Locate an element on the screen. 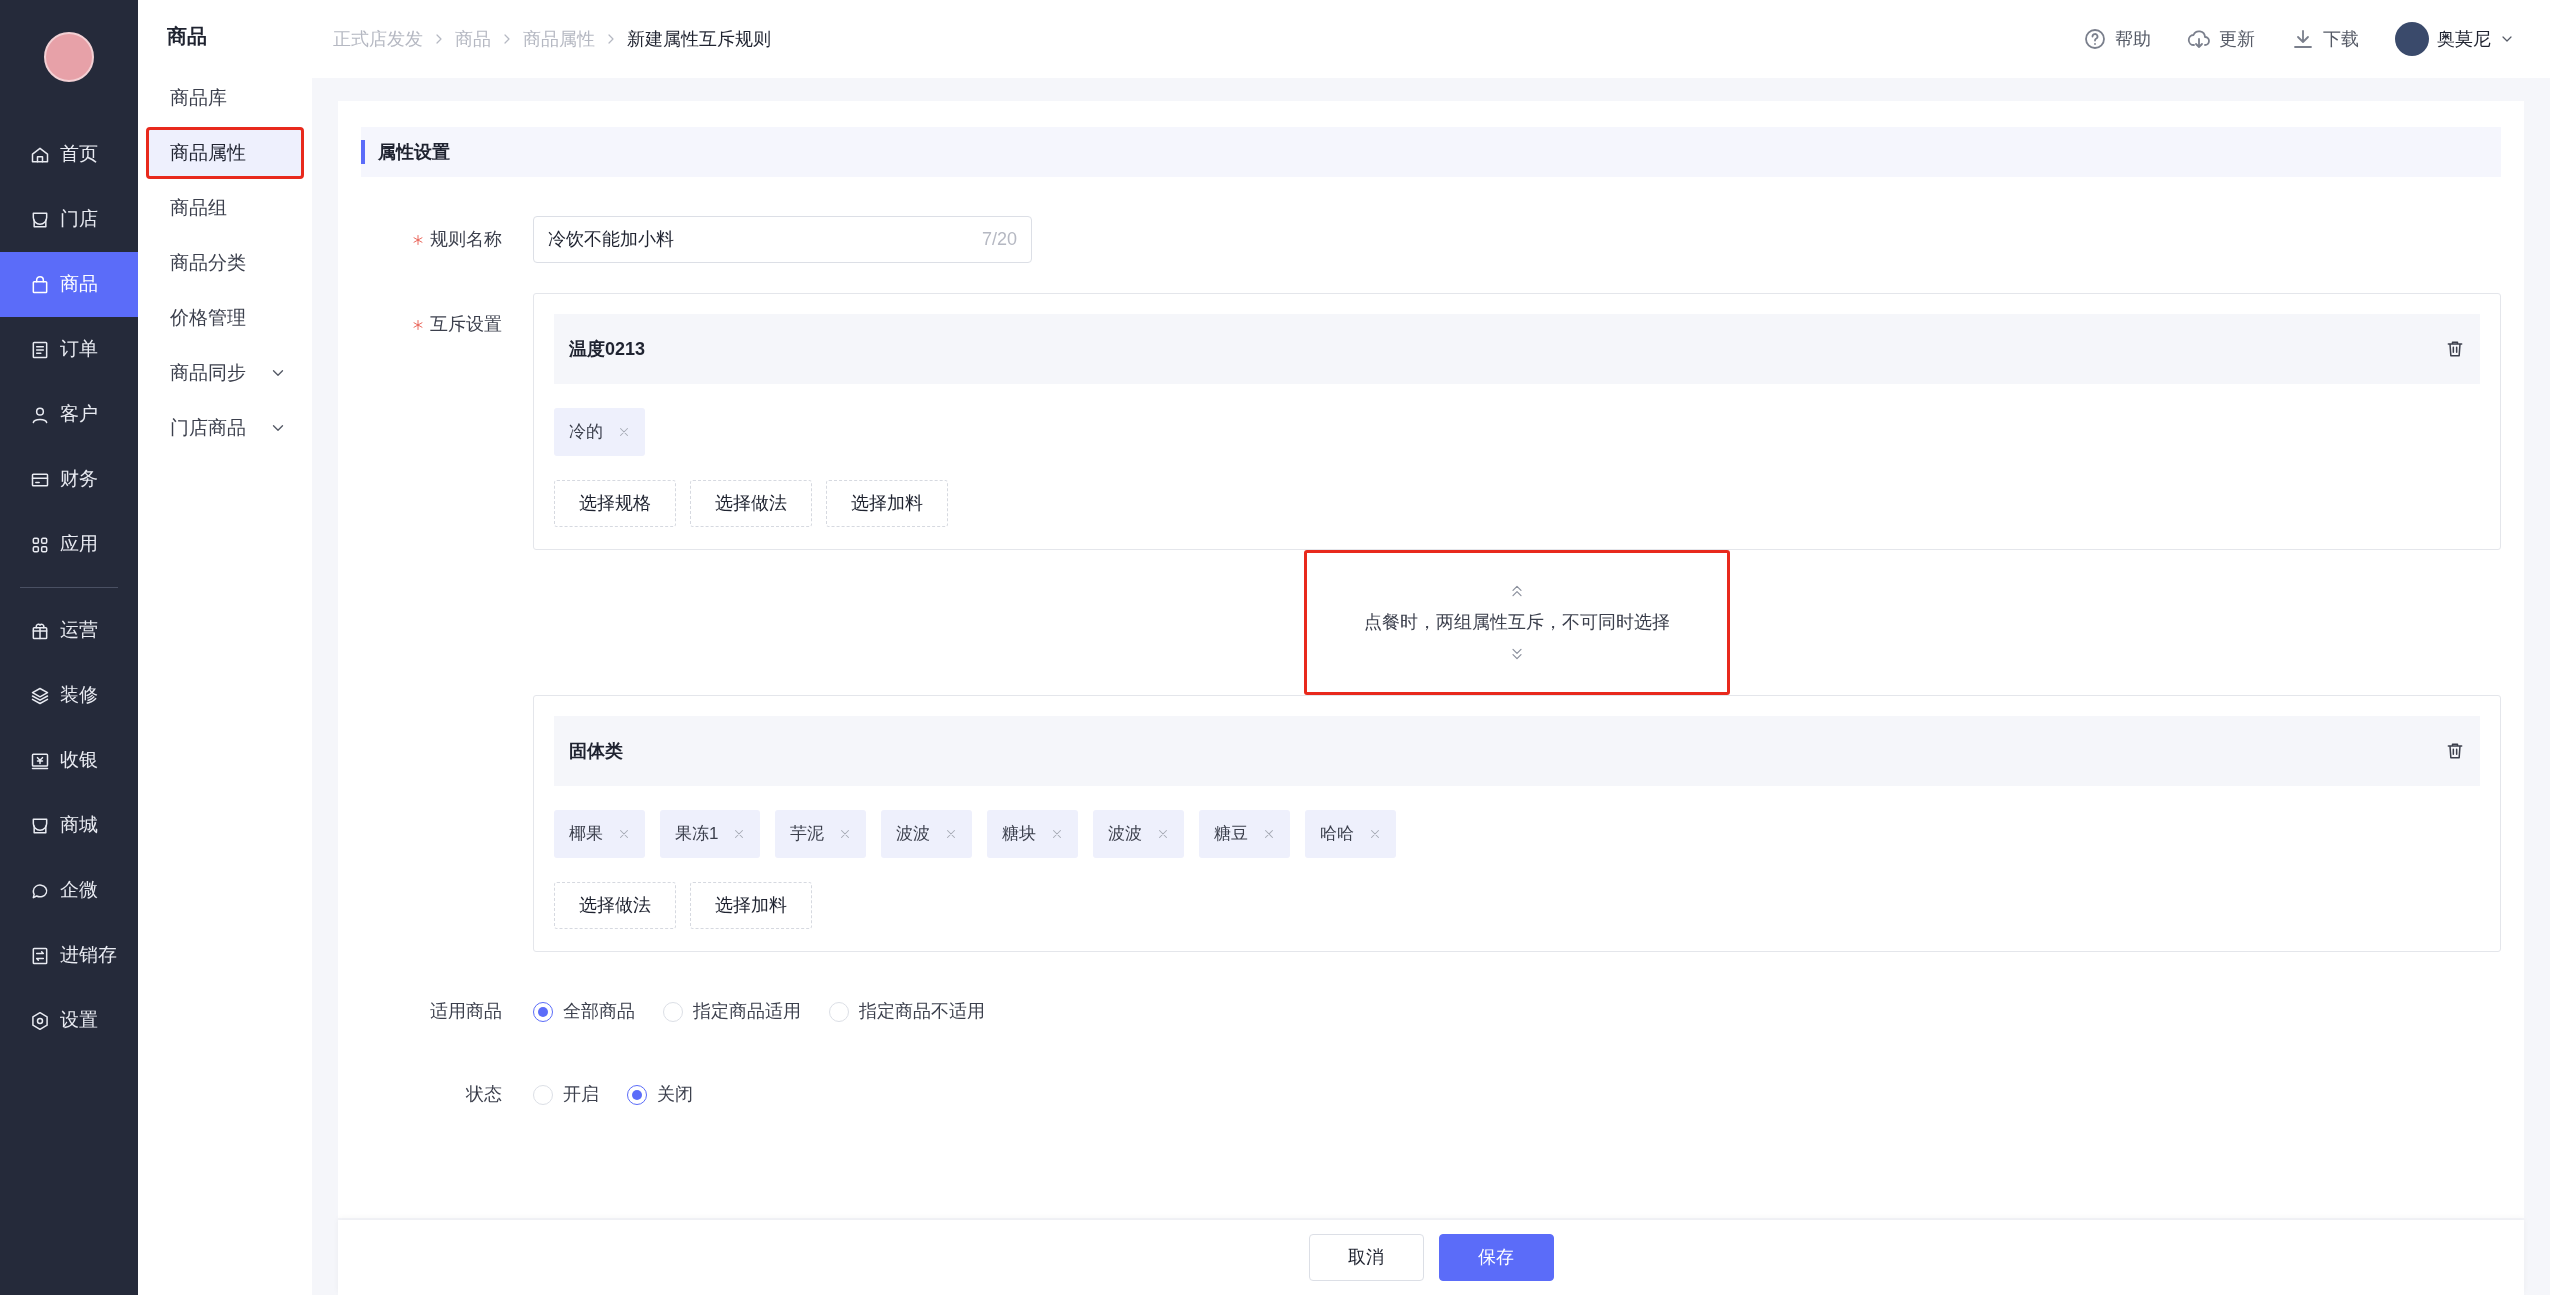  settings-icon is located at coordinates (40, 1020).